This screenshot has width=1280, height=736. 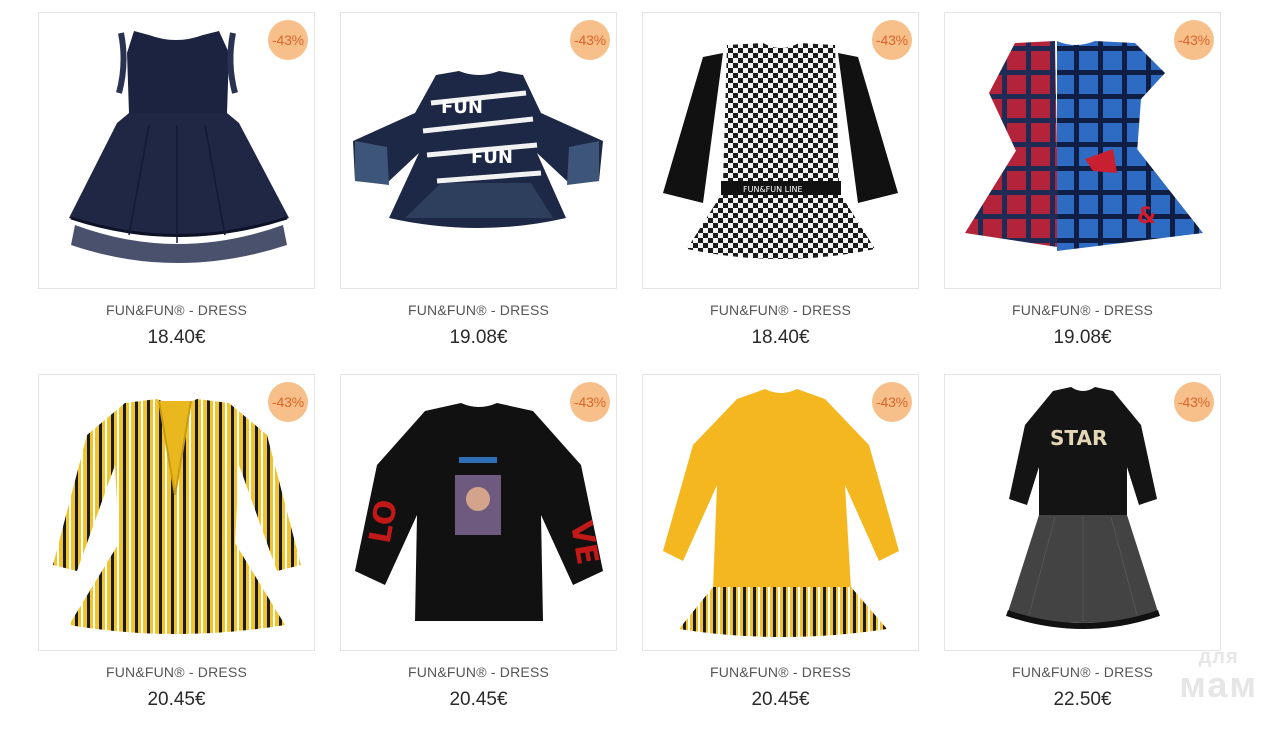 I want to click on product-image: STAR -43%, so click(x=1082, y=512).